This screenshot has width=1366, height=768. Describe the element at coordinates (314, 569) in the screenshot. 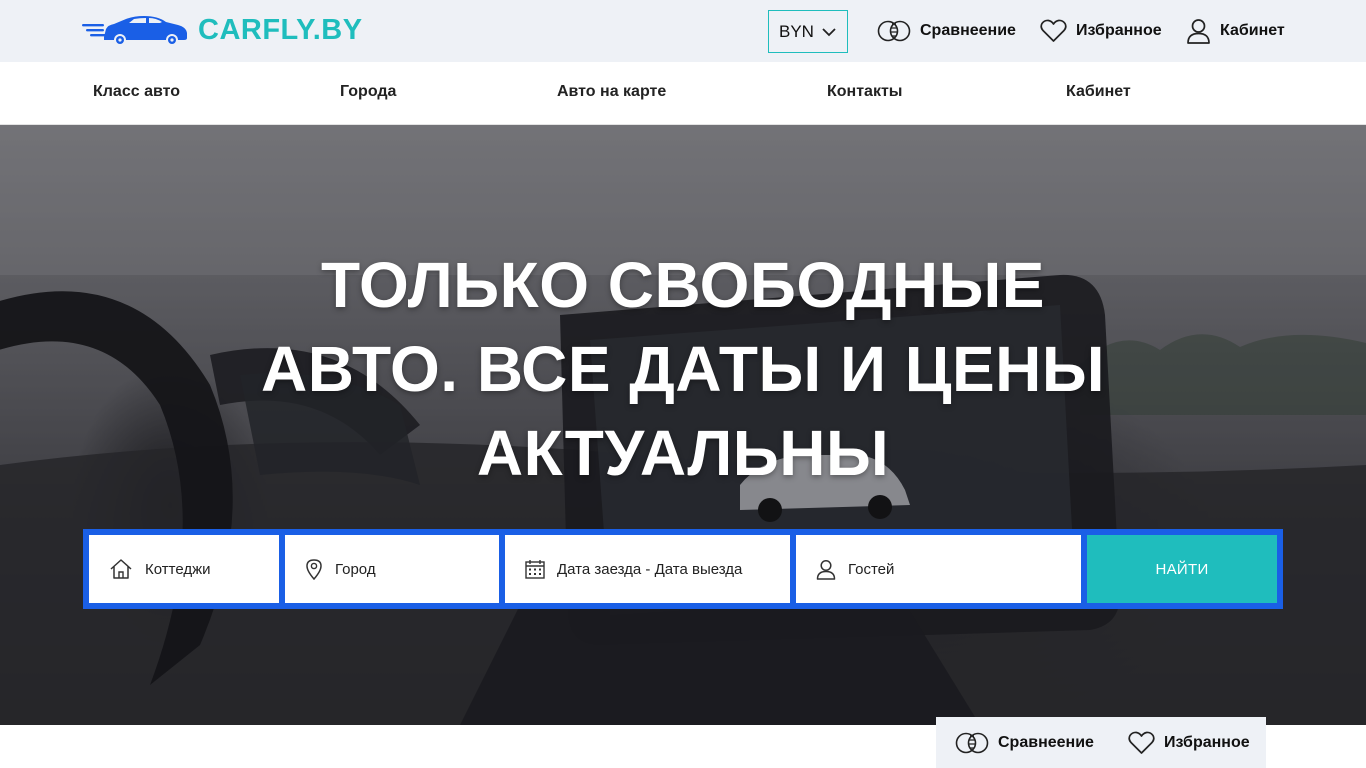

I see `location-pin-icon` at that location.